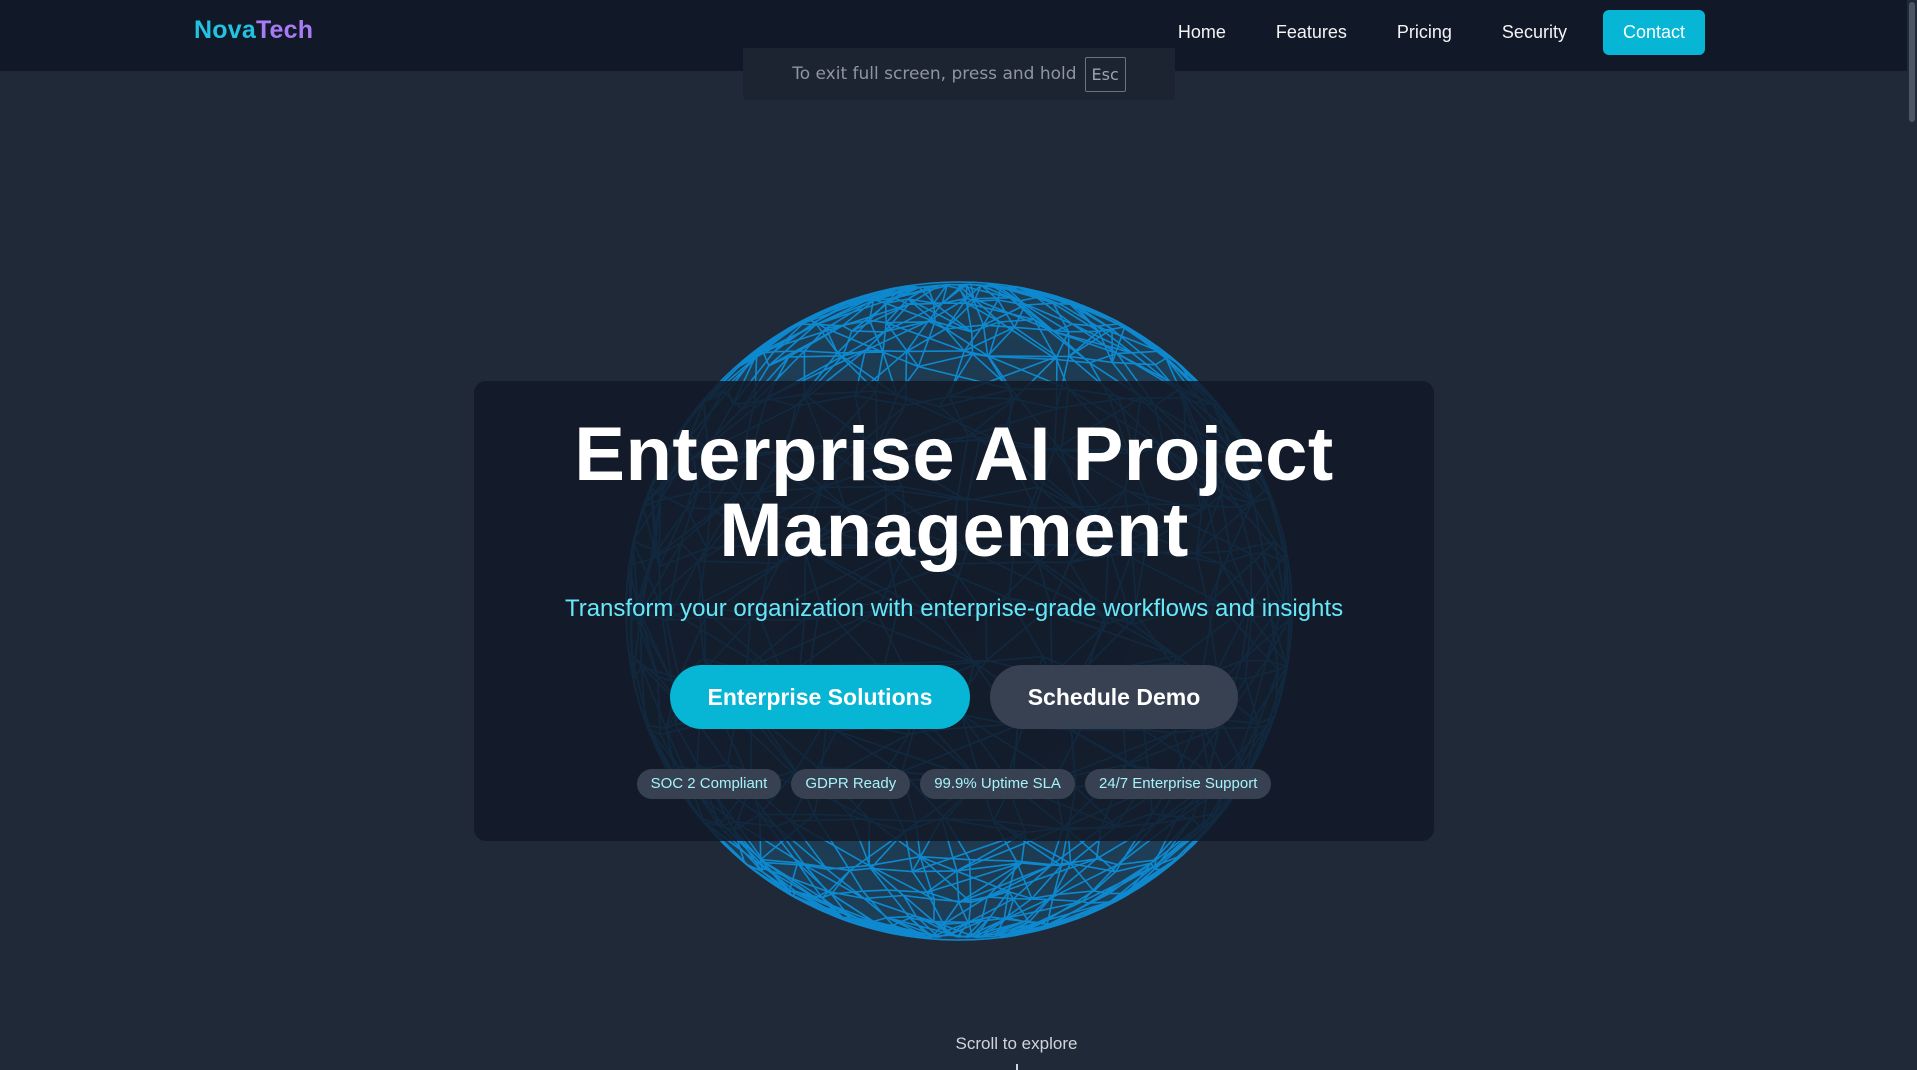 The width and height of the screenshot is (1917, 1070). Describe the element at coordinates (1202, 32) in the screenshot. I see `nav-link-home: Home` at that location.